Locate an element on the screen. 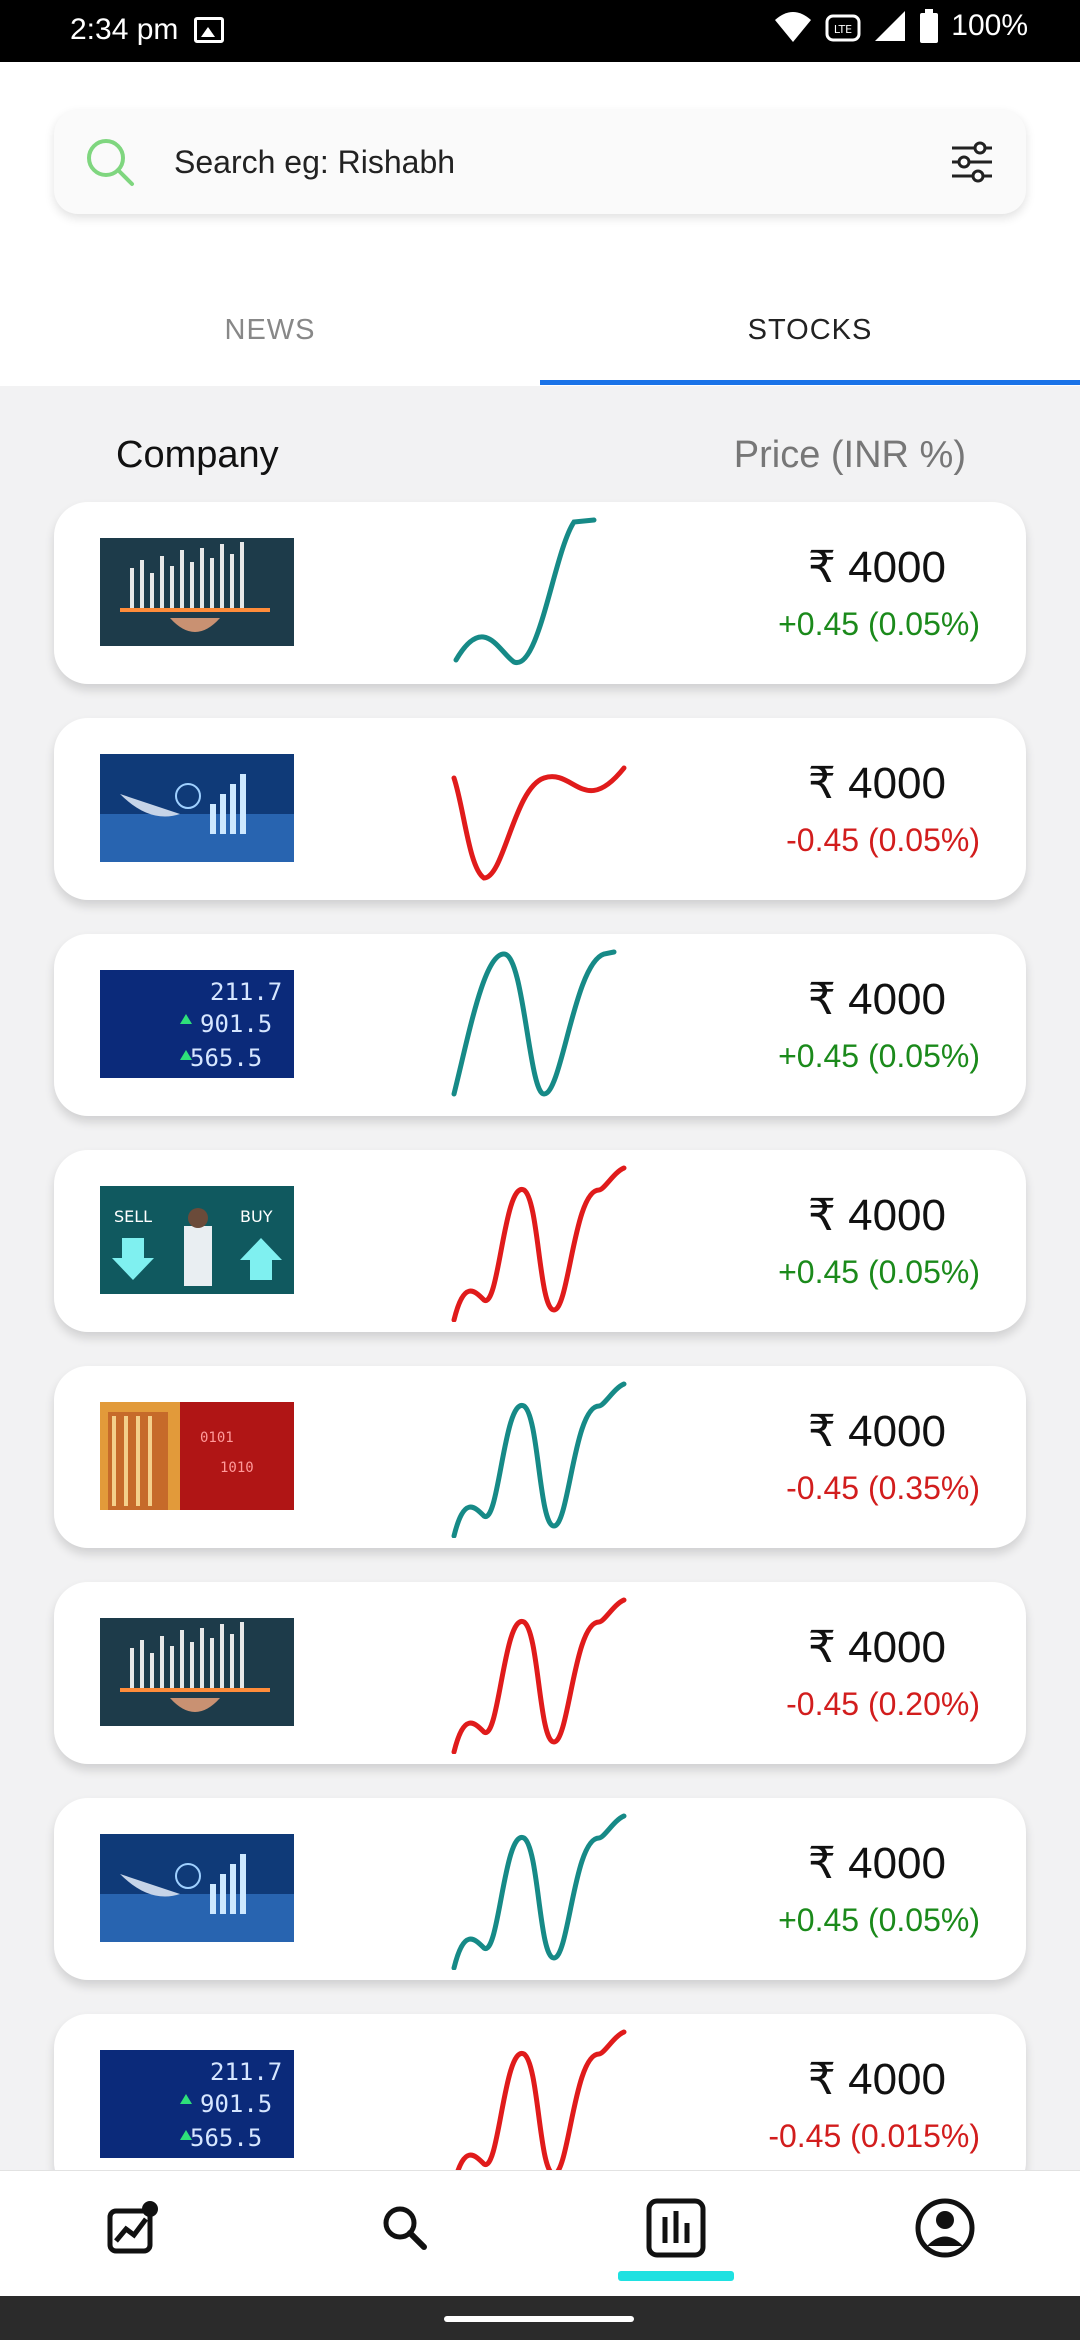 This screenshot has height=2340, width=1080. stock-card: ₹ 4000 -0.45 (0.05%) is located at coordinates (540, 809).